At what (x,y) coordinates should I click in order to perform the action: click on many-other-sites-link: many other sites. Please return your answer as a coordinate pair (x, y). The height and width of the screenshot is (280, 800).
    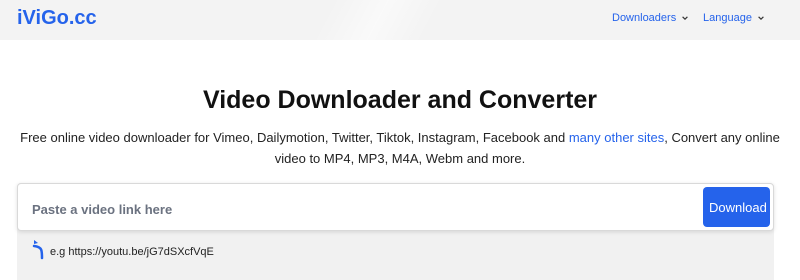
    Looking at the image, I should click on (616, 137).